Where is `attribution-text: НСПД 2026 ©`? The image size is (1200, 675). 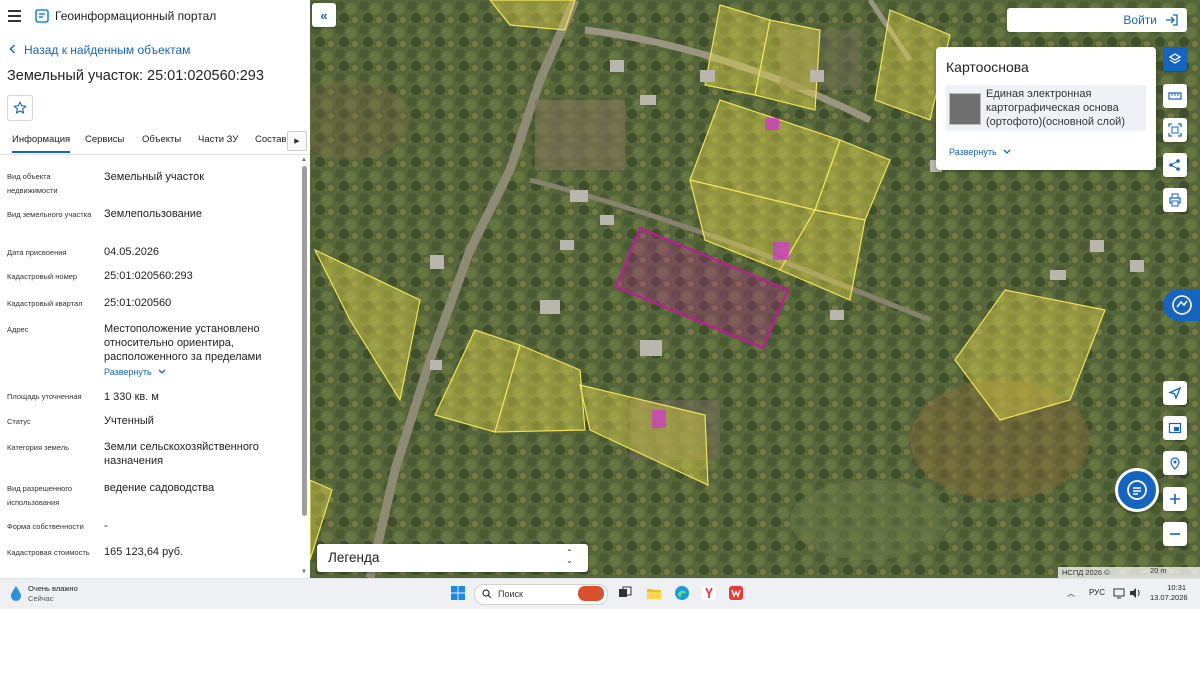 attribution-text: НСПД 2026 © is located at coordinates (1086, 572).